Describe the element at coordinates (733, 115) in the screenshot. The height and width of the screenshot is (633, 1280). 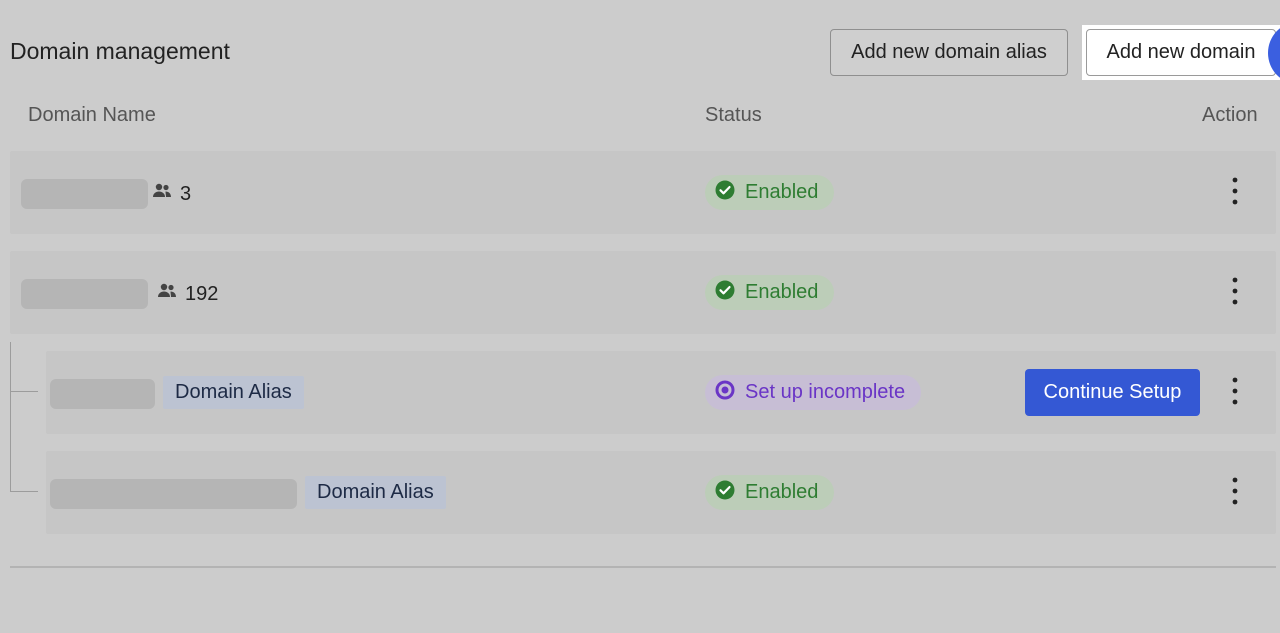
I see `column-header-status: Status` at that location.